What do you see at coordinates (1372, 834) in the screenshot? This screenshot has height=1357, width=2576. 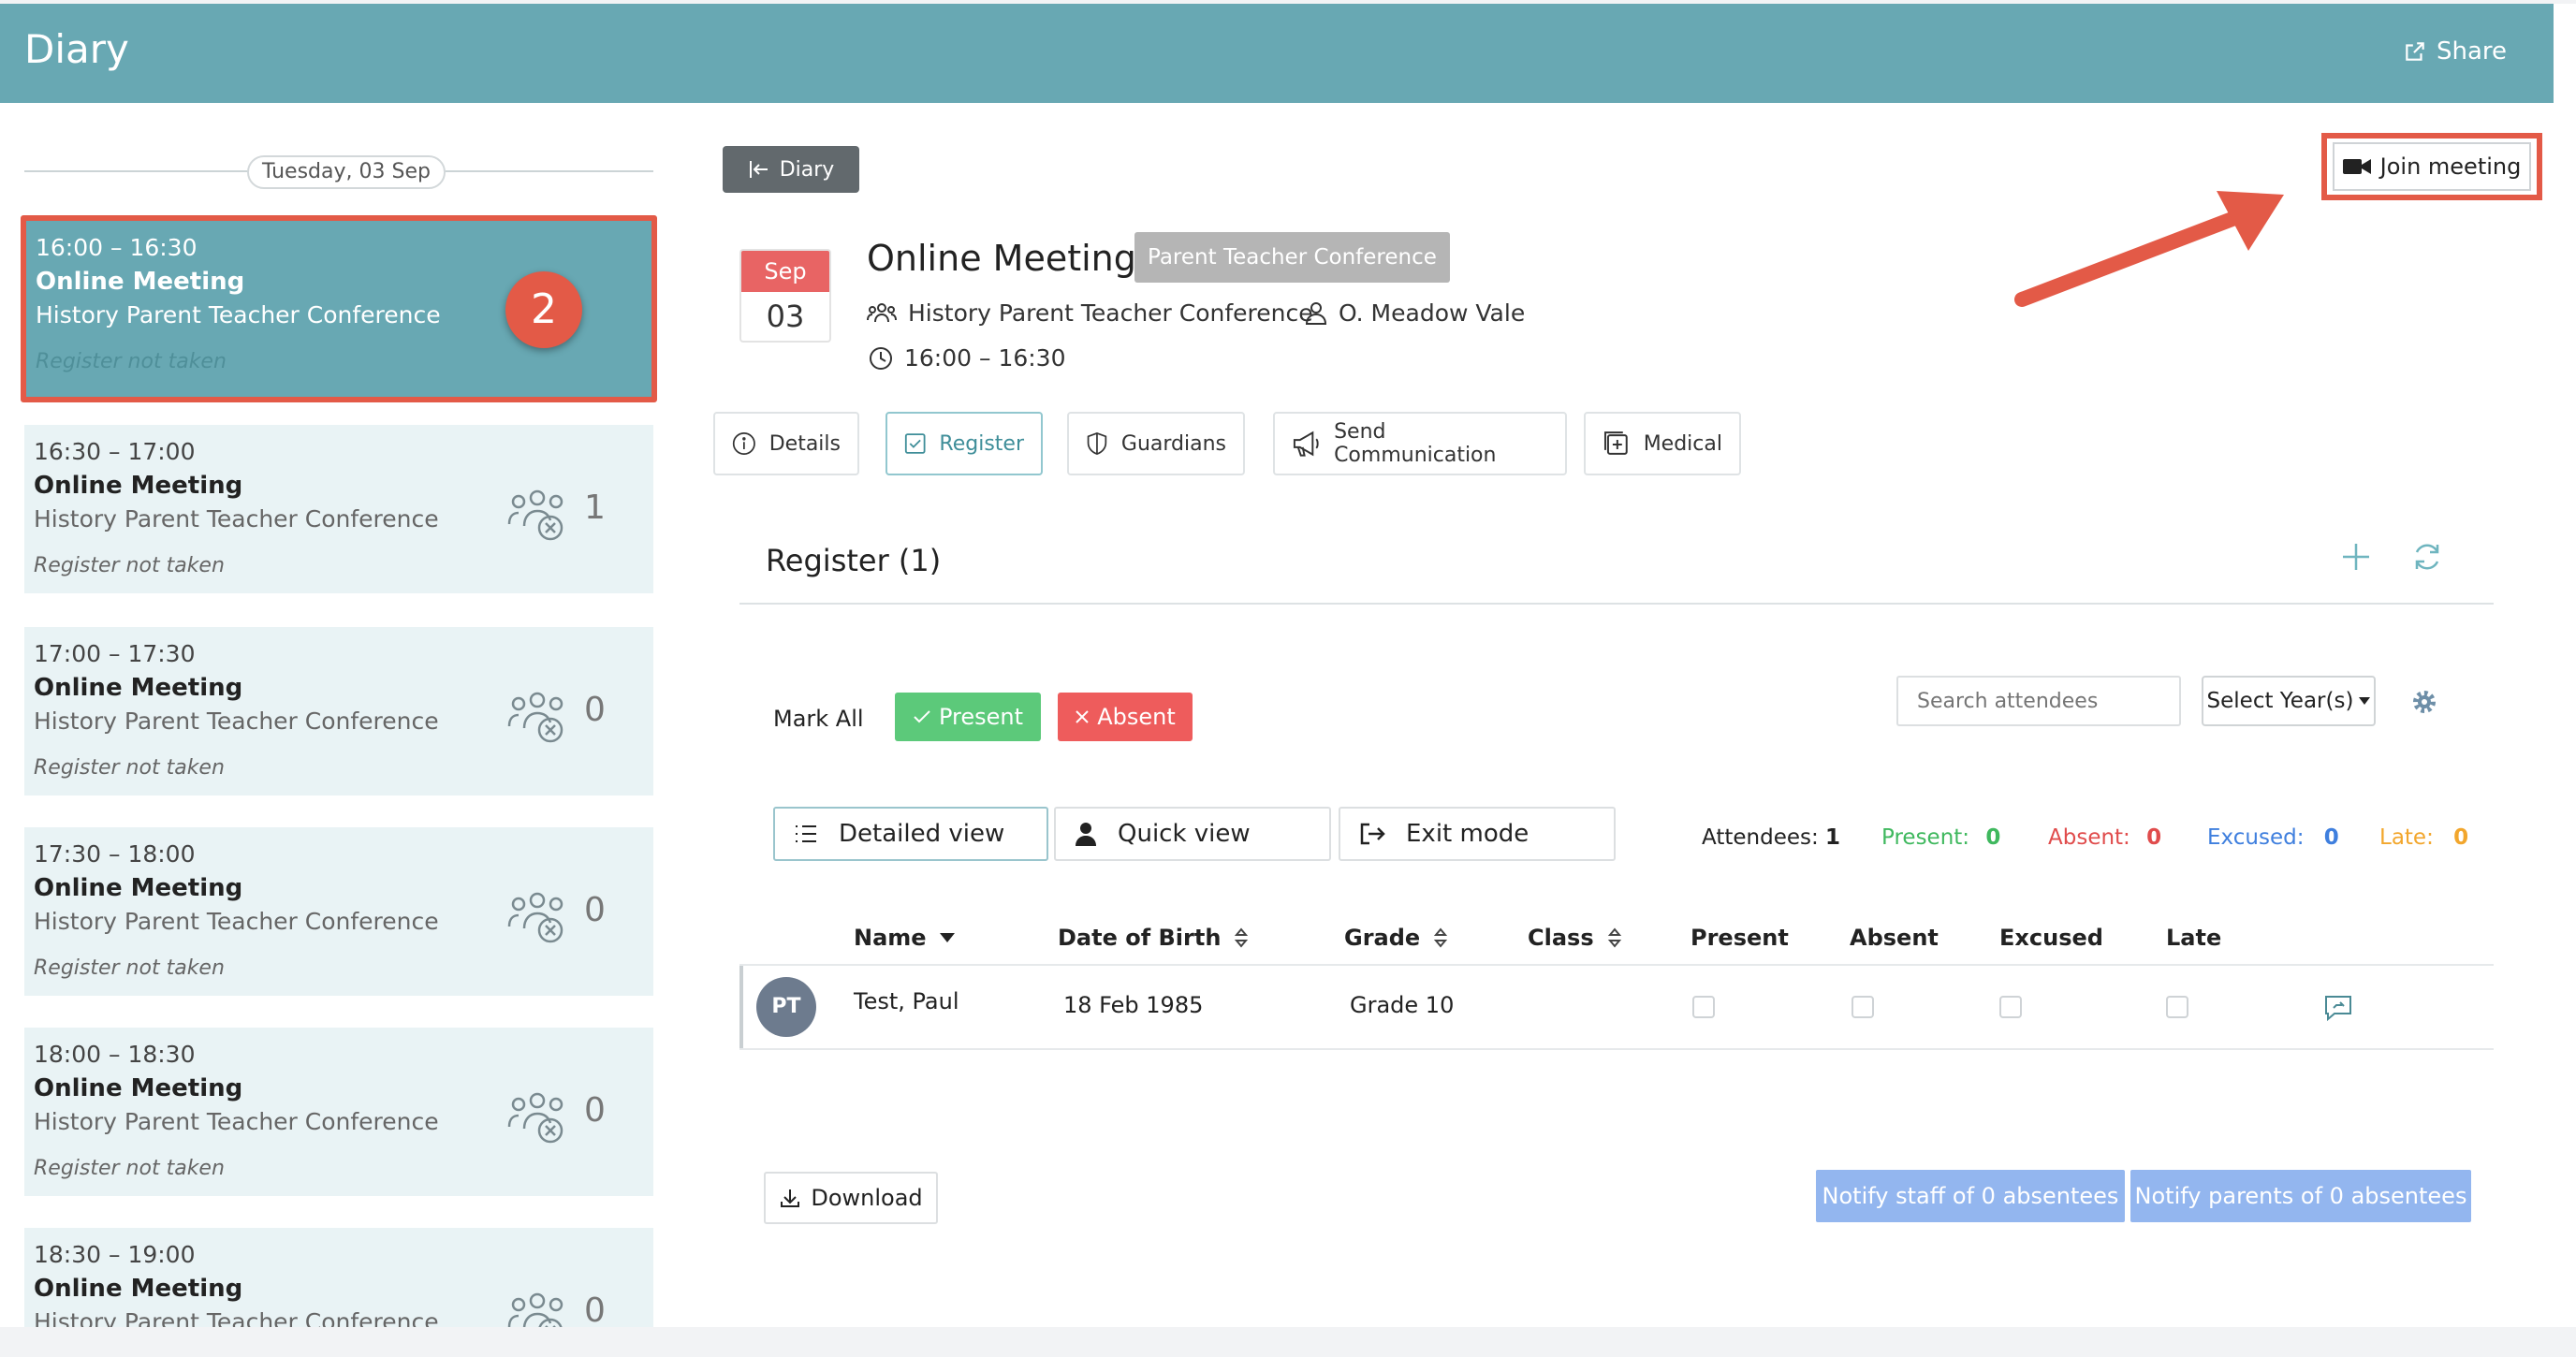 I see `exit-icon` at bounding box center [1372, 834].